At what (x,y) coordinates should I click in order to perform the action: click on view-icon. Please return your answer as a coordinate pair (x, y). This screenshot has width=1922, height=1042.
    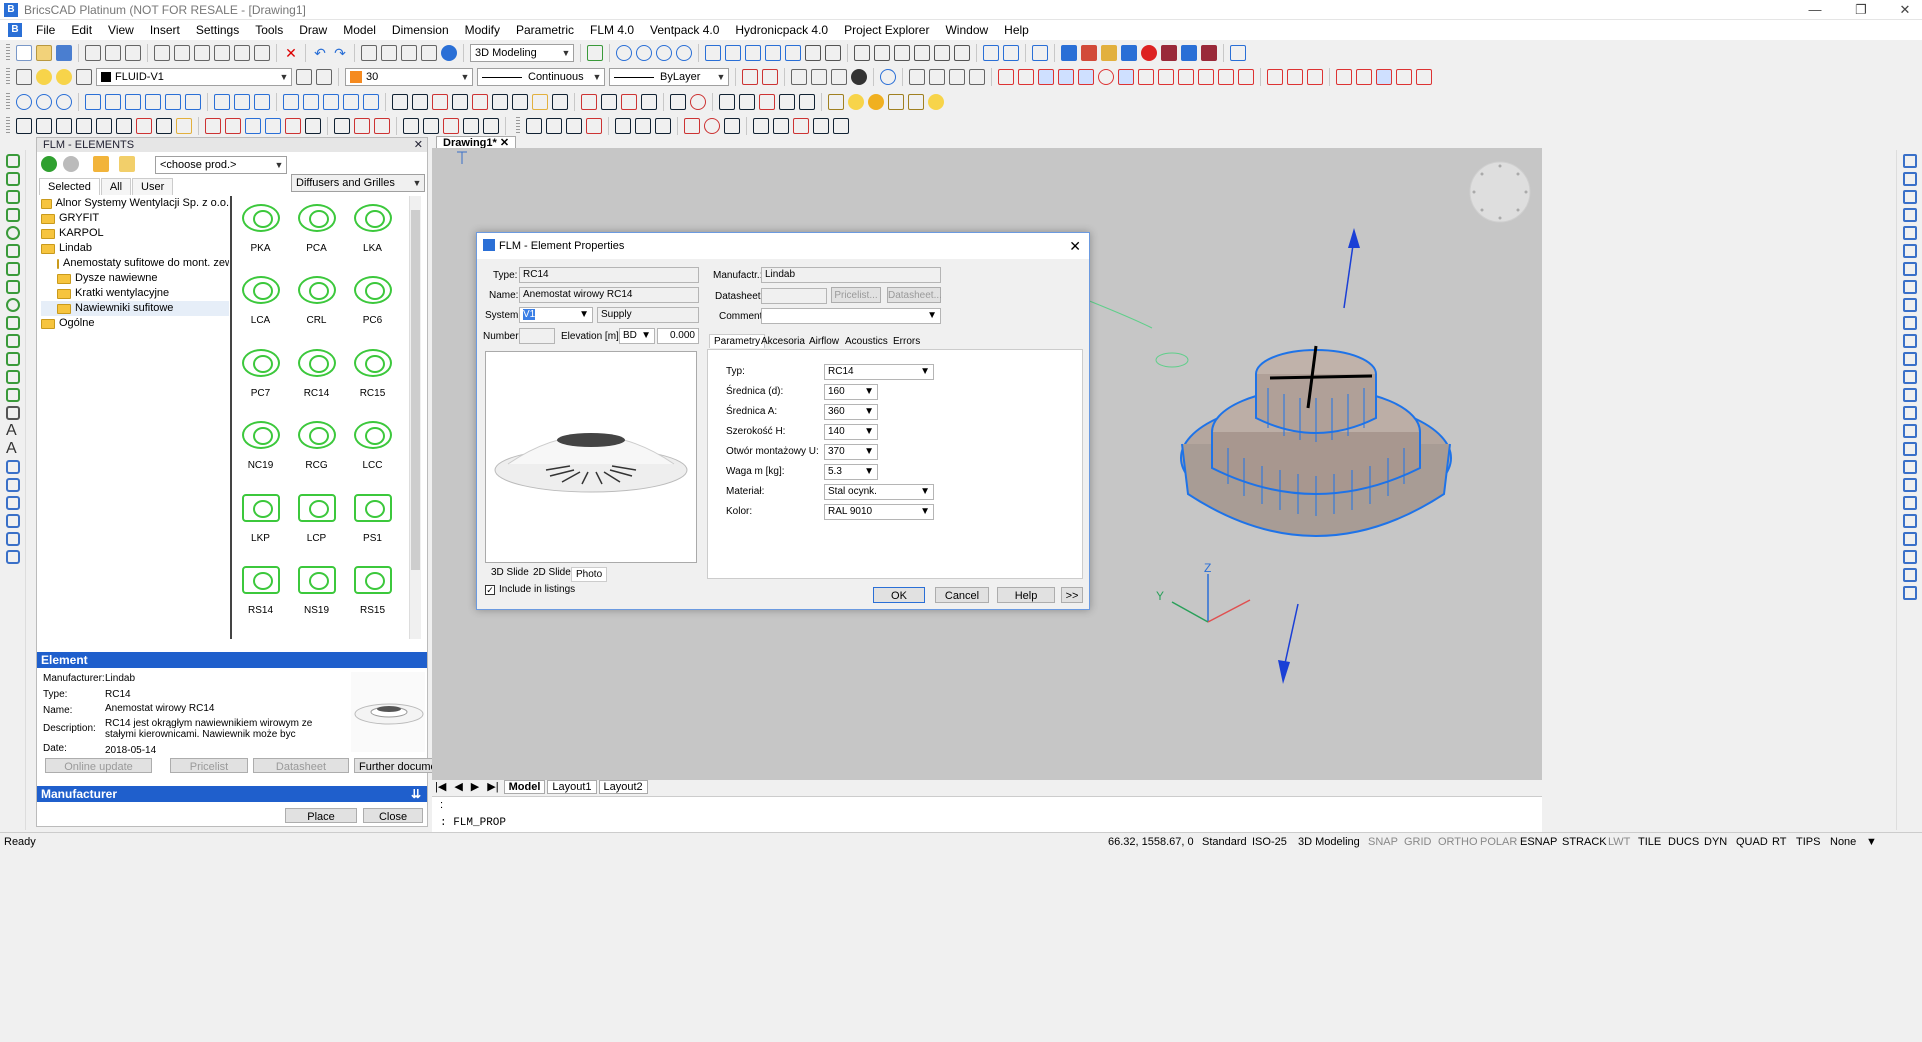
    Looking at the image, I should click on (753, 52).